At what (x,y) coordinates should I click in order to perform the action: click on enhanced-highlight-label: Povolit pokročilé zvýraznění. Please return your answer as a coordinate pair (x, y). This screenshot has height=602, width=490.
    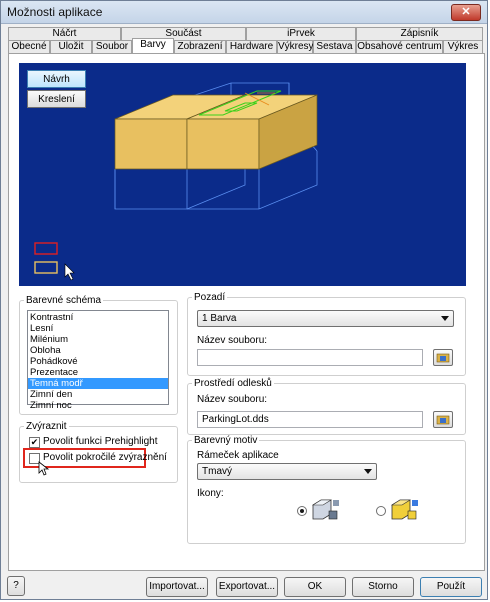
    Looking at the image, I should click on (105, 457).